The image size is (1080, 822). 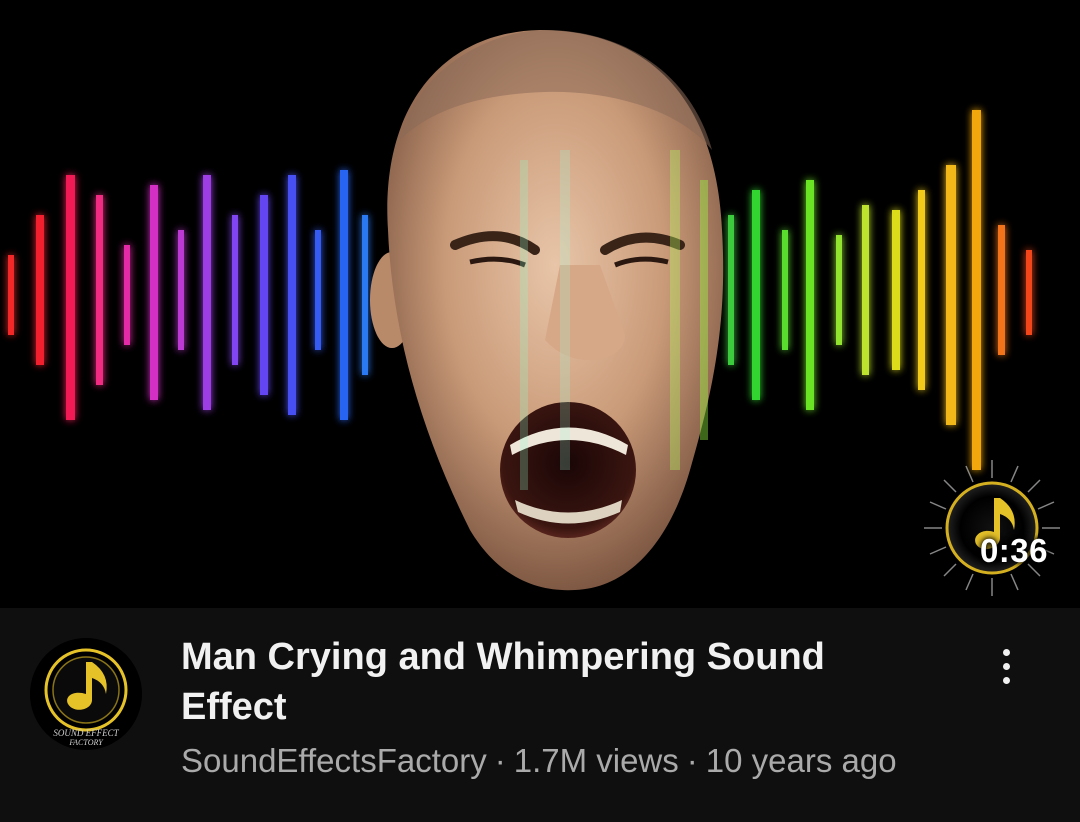 What do you see at coordinates (801, 760) in the screenshot?
I see `upload-age: 10 years ago` at bounding box center [801, 760].